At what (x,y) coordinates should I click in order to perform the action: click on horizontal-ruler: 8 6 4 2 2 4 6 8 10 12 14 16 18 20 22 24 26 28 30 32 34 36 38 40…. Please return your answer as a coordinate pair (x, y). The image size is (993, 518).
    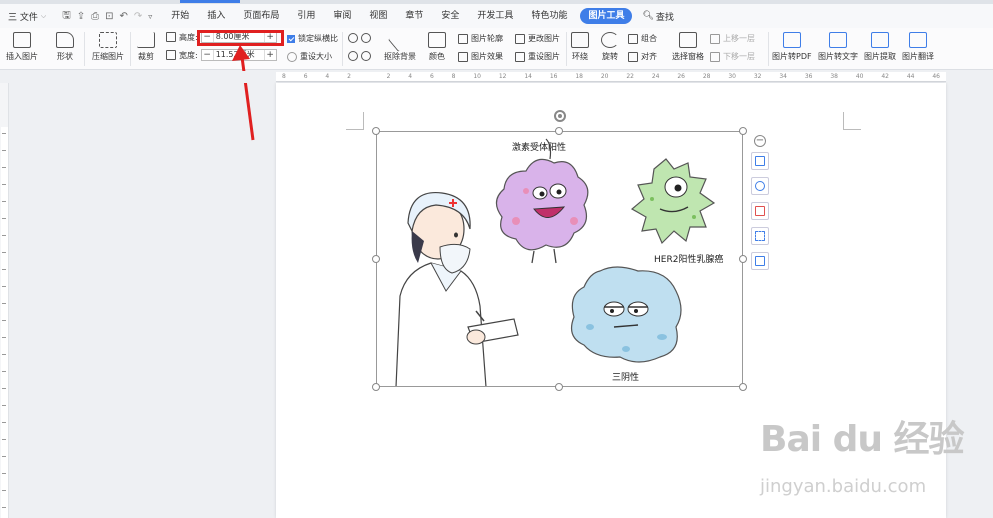
    Looking at the image, I should click on (496, 77).